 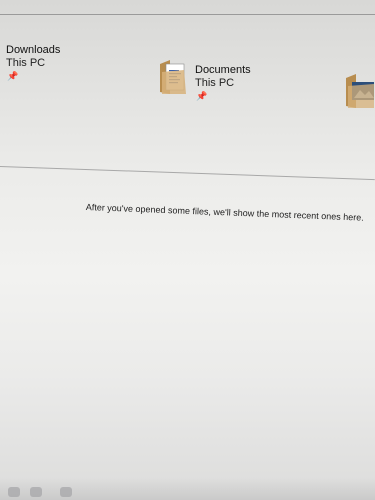 What do you see at coordinates (33, 50) in the screenshot?
I see `item-name: Downloads` at bounding box center [33, 50].